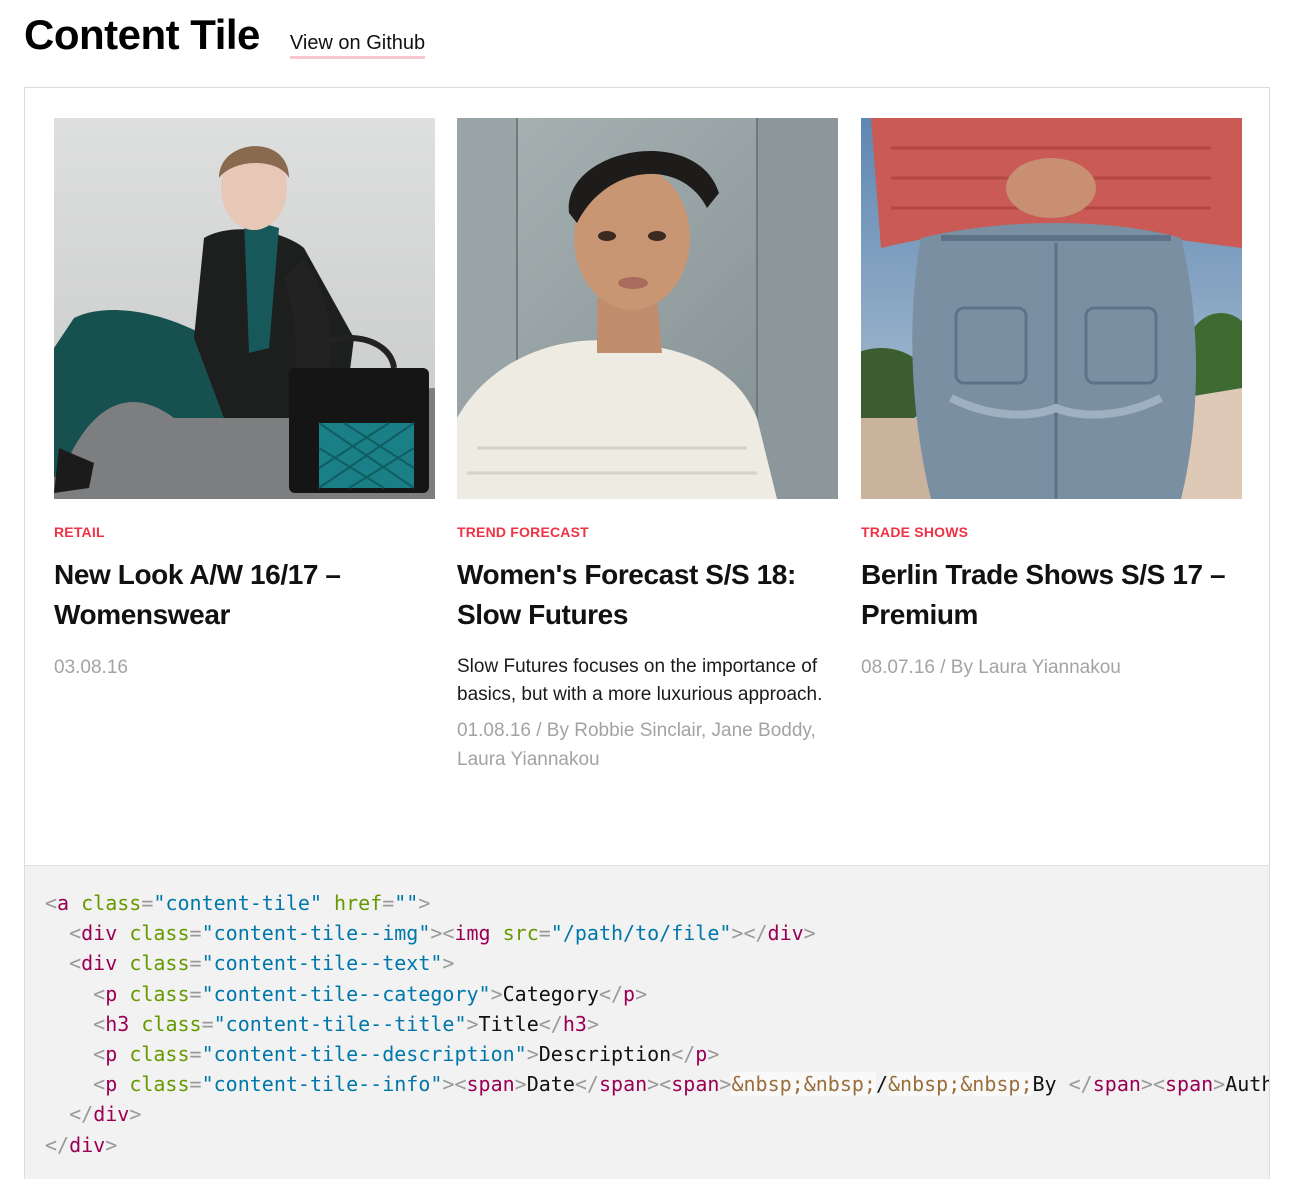 The image size is (1300, 1202). I want to click on tile-info: 03.08.16, so click(91, 667).